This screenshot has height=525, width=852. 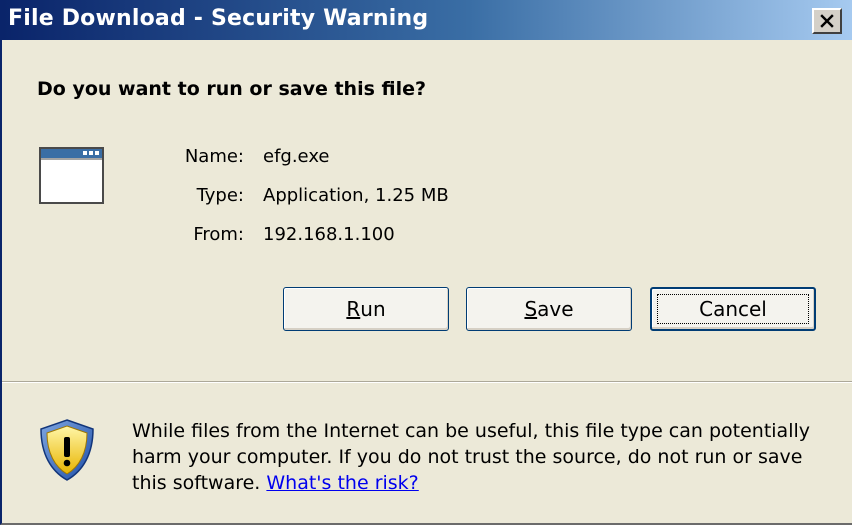 I want to click on save-label-rest: ave, so click(x=555, y=309).